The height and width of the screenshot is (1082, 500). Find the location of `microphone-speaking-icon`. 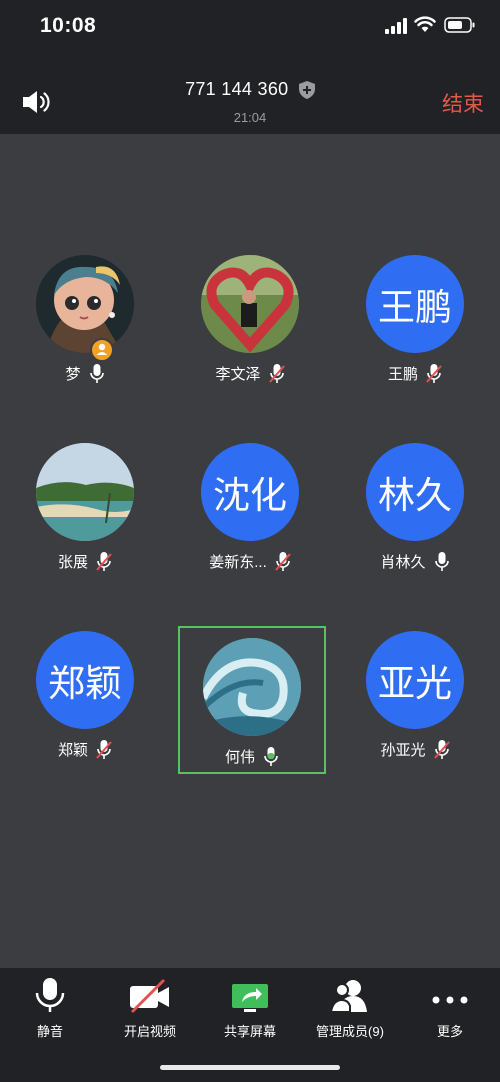

microphone-speaking-icon is located at coordinates (271, 756).